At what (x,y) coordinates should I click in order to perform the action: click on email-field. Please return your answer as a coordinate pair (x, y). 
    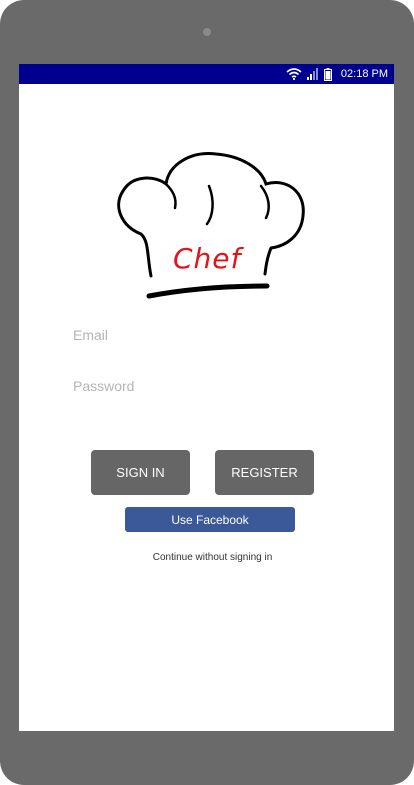
    Looking at the image, I should click on (208, 335).